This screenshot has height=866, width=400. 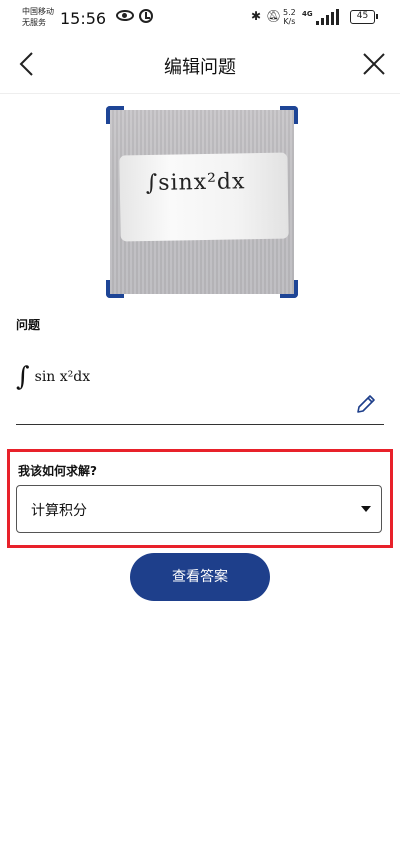 I want to click on speed-unit: K/s, so click(x=289, y=21).